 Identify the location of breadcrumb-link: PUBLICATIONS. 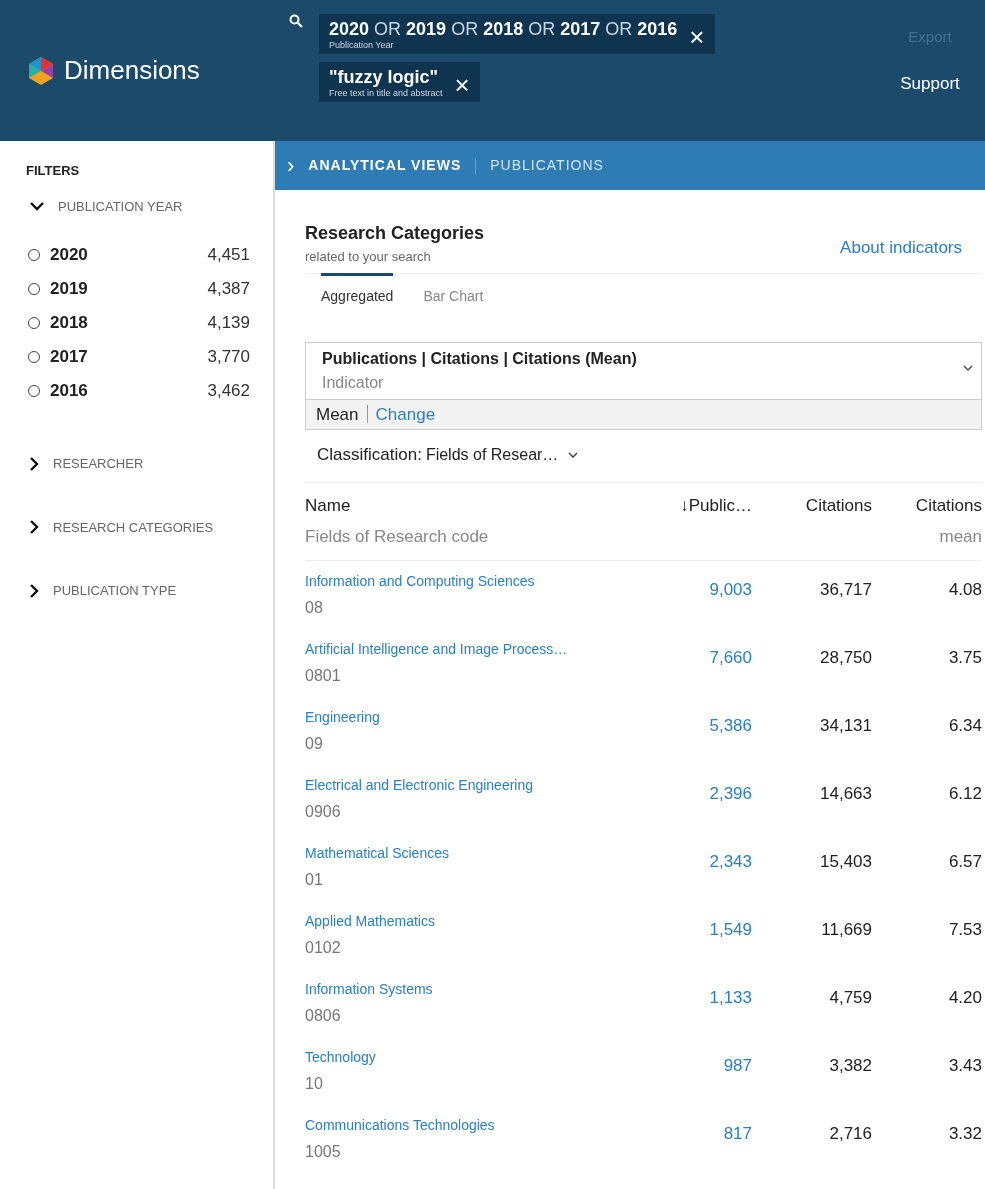
(547, 165).